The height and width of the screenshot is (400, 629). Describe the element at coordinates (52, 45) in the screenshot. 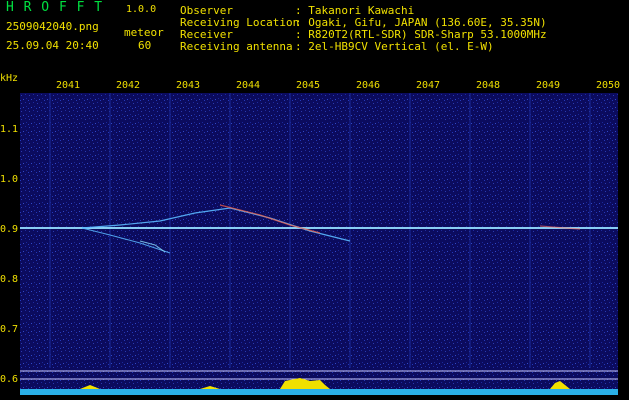

I see `datetime: 25.09.04 20:40` at that location.